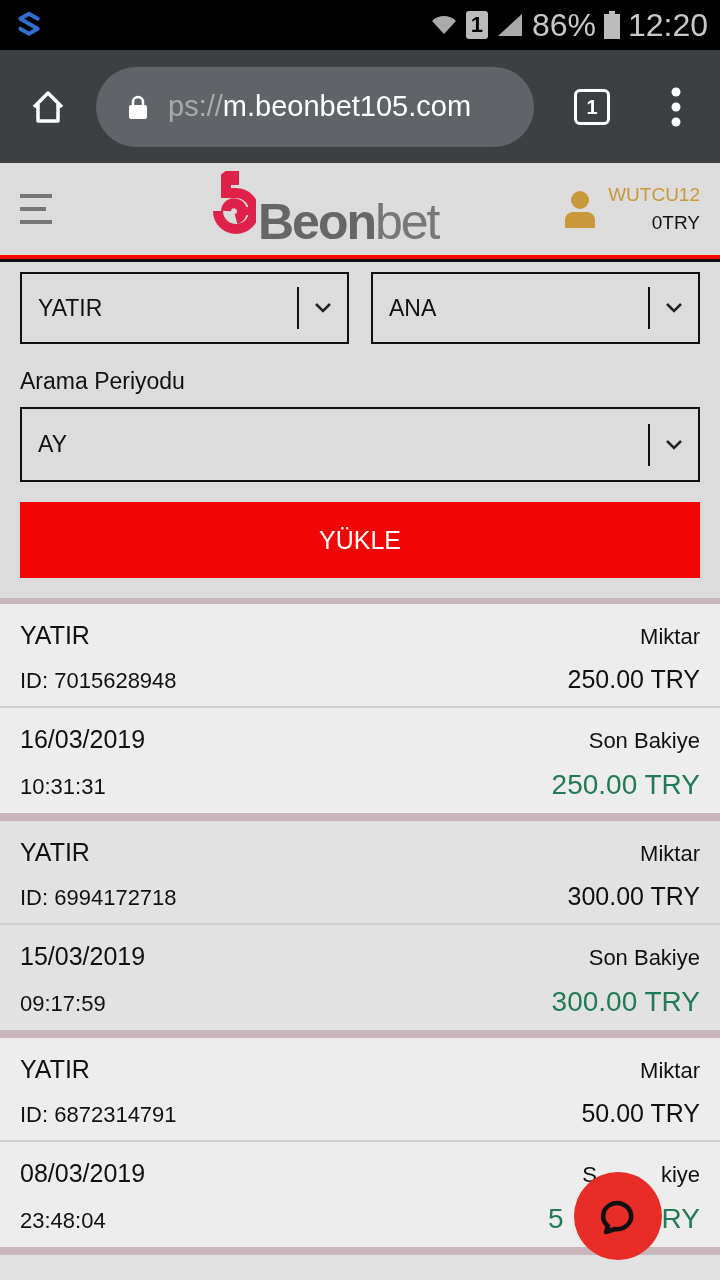 The height and width of the screenshot is (1280, 720). What do you see at coordinates (48, 106) in the screenshot?
I see `home-icon` at bounding box center [48, 106].